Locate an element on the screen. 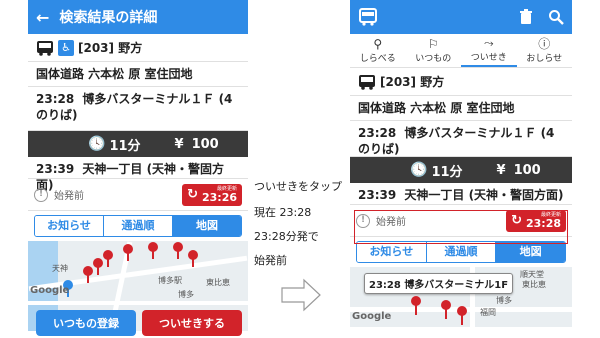 This screenshot has width=600, height=338. tab-tracking: ⤳ ついせき is located at coordinates (489, 50).